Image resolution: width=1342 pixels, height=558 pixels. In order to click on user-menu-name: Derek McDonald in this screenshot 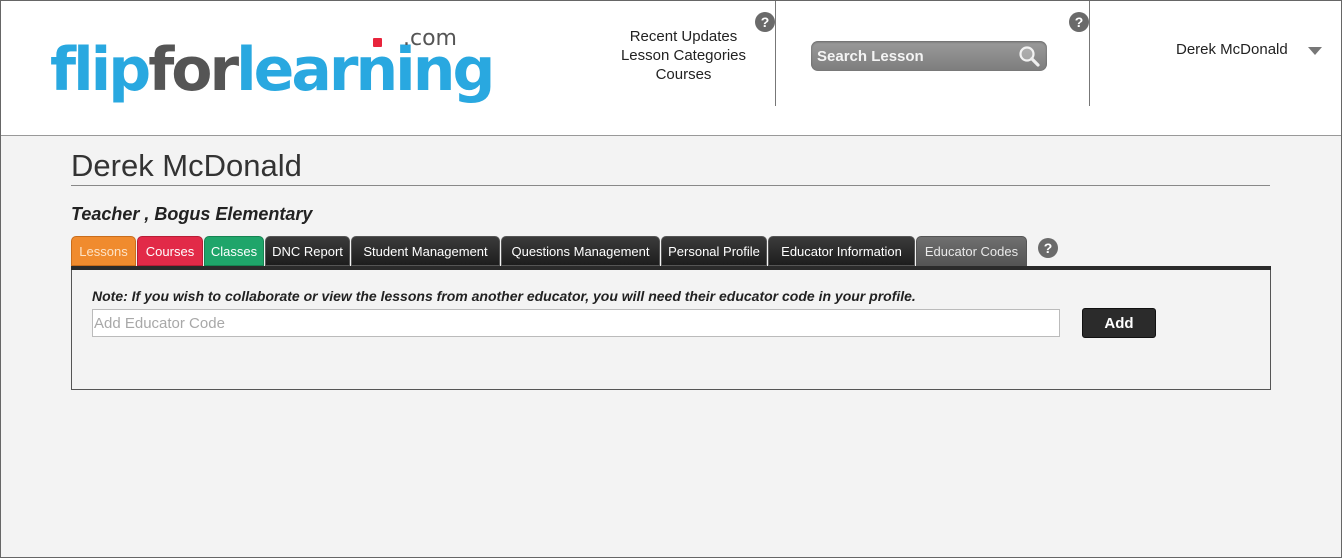, I will do `click(1232, 49)`.